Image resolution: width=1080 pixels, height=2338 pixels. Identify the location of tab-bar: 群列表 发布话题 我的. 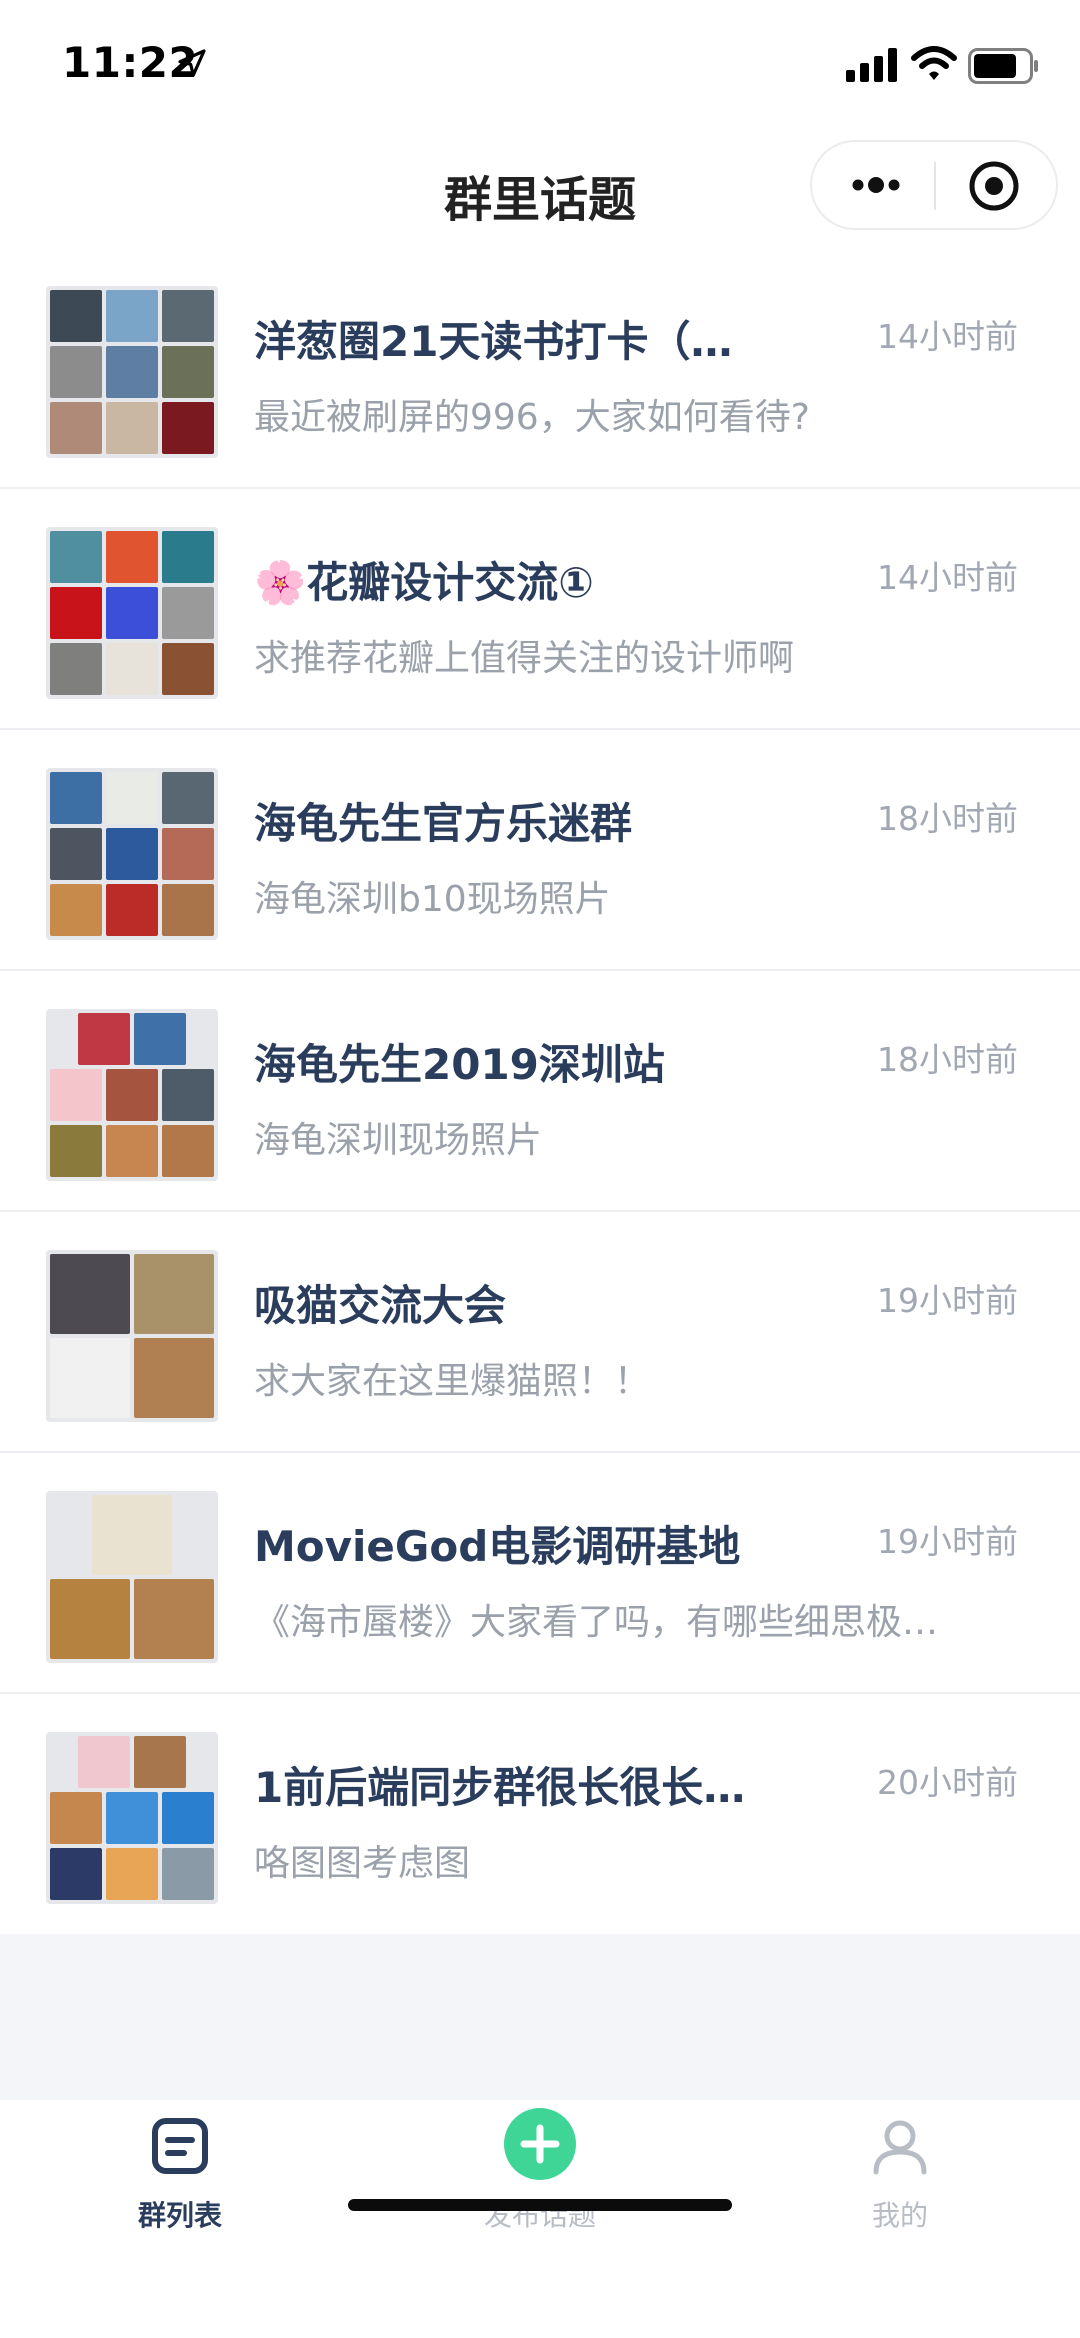
(540, 2219).